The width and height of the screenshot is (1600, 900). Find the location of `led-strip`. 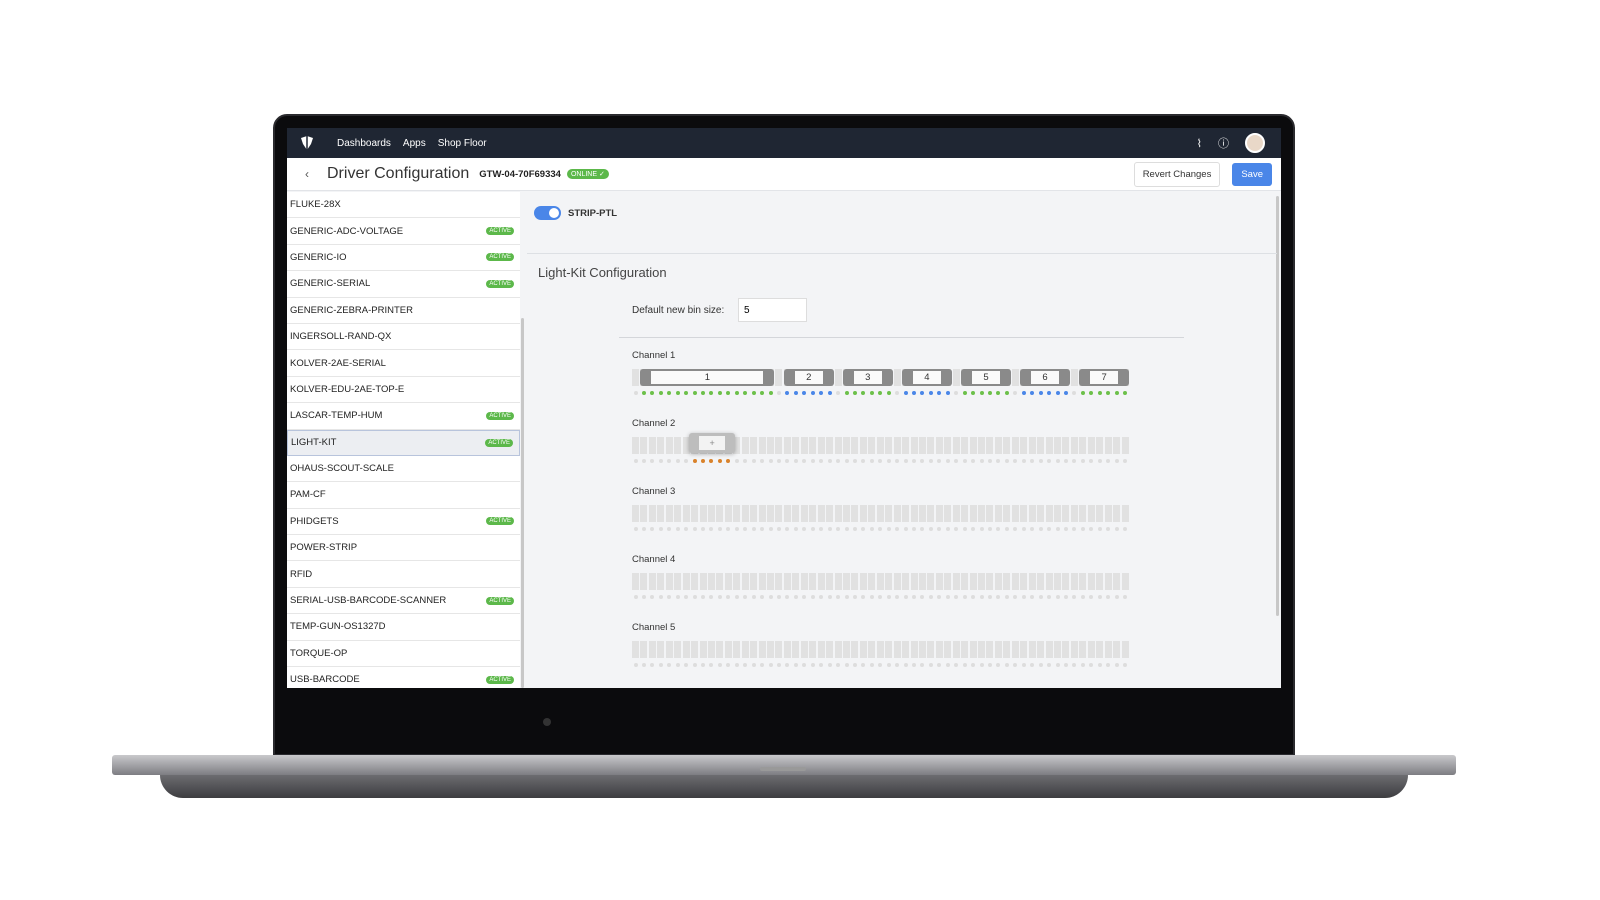

led-strip is located at coordinates (882, 656).